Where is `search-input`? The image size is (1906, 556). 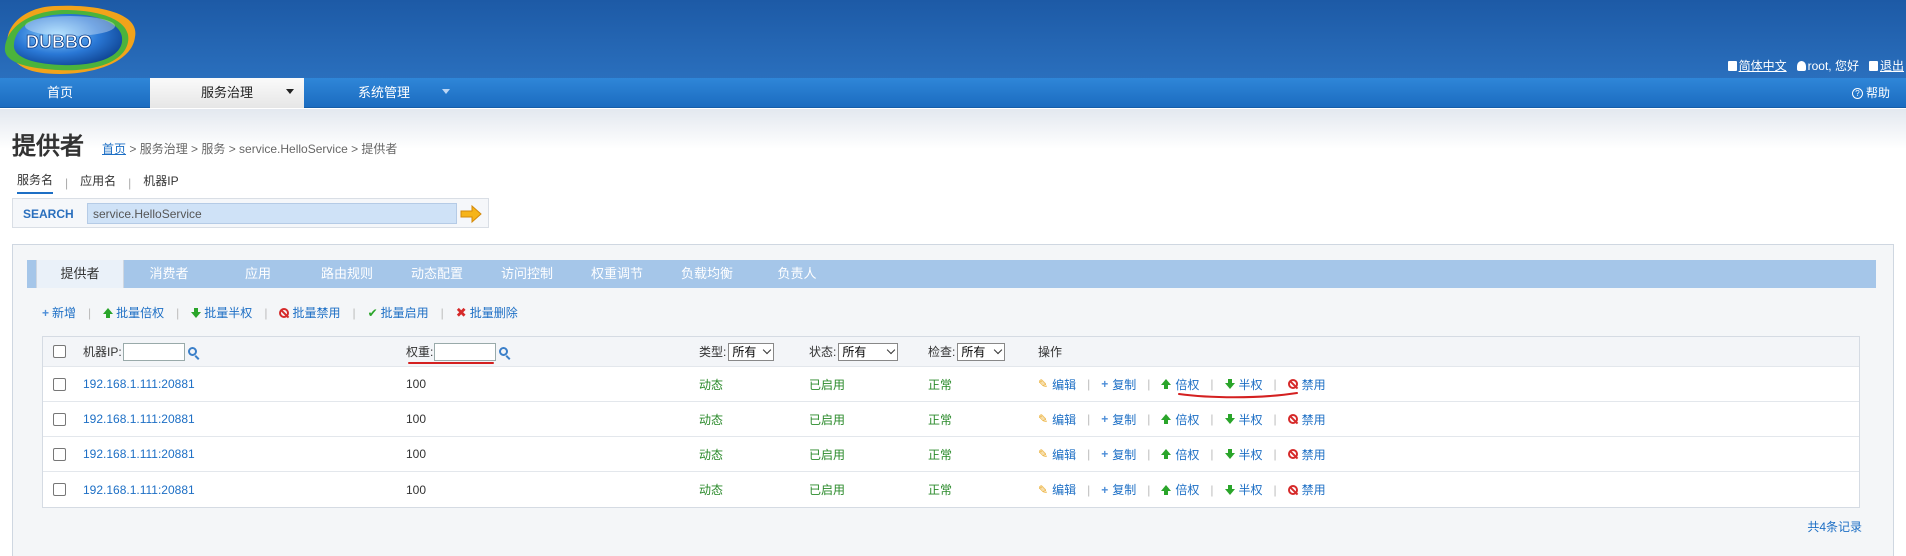 search-input is located at coordinates (272, 213).